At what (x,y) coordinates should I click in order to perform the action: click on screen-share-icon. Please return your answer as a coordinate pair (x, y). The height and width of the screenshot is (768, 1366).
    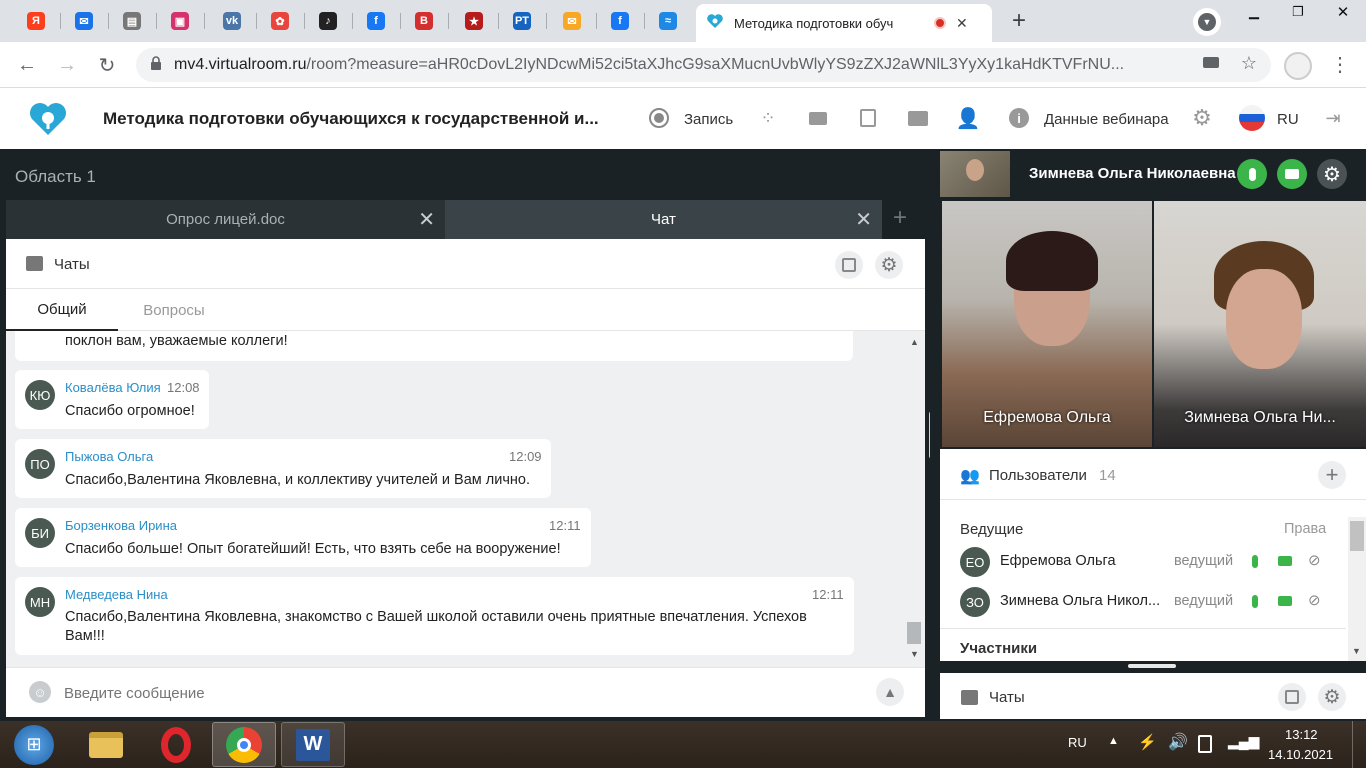
    Looking at the image, I should click on (818, 118).